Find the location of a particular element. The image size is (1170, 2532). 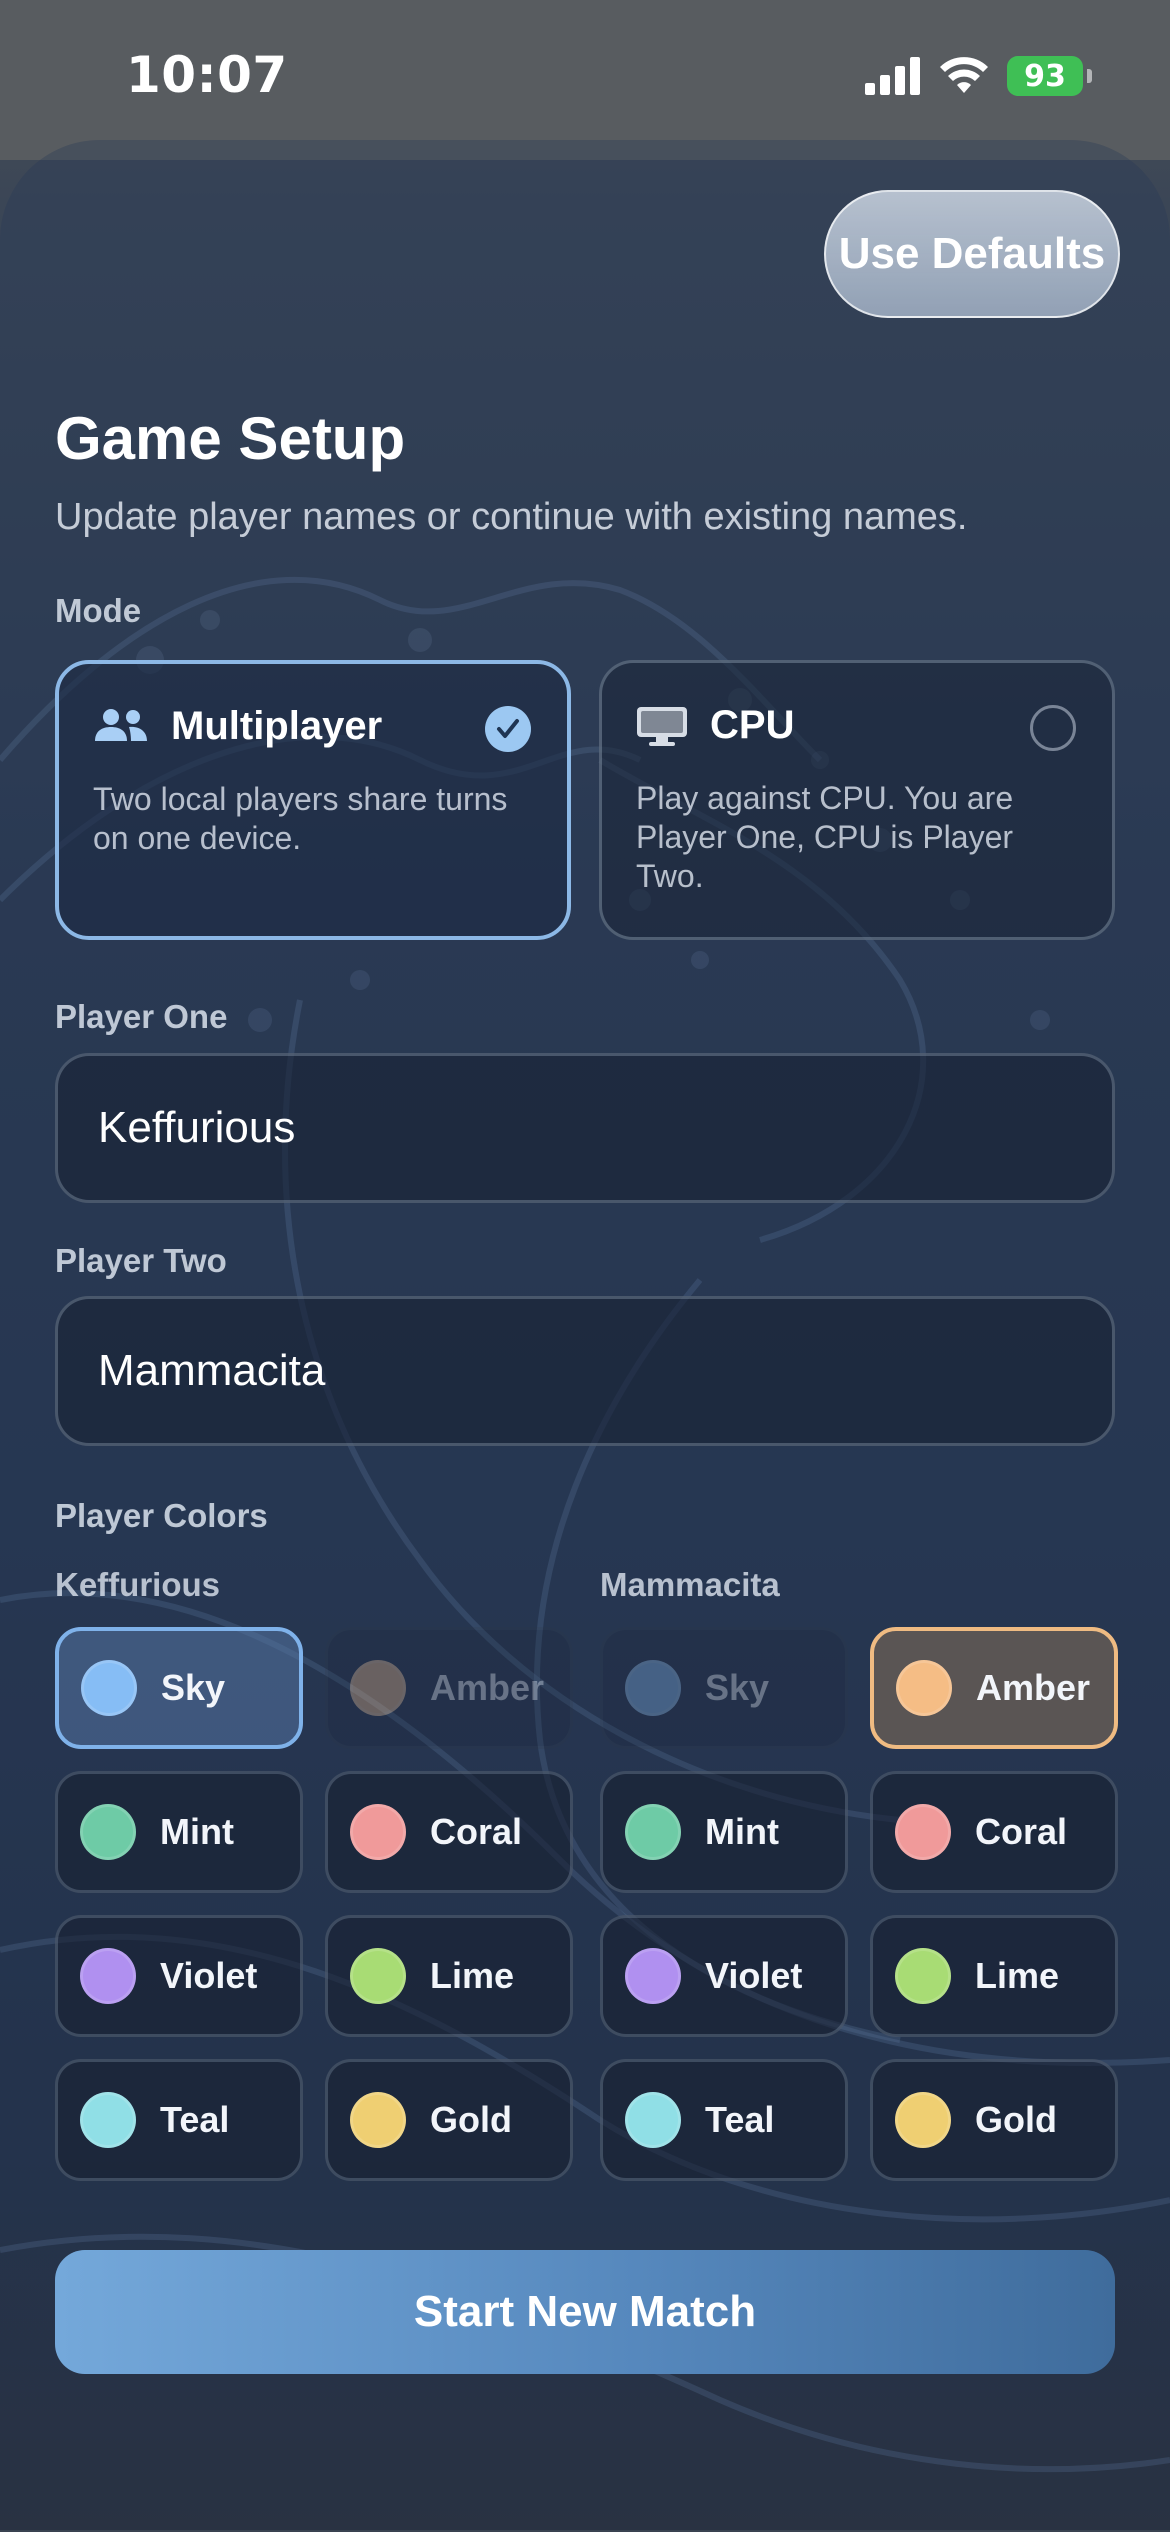

p1-color-chip-amber: Amber is located at coordinates (449, 1688).